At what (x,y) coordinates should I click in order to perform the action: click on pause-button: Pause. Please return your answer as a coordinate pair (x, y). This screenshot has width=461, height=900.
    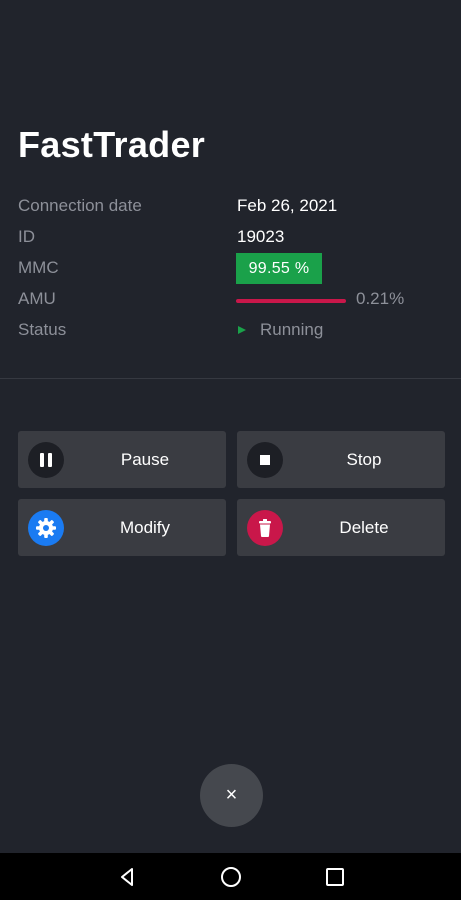
    Looking at the image, I should click on (122, 459).